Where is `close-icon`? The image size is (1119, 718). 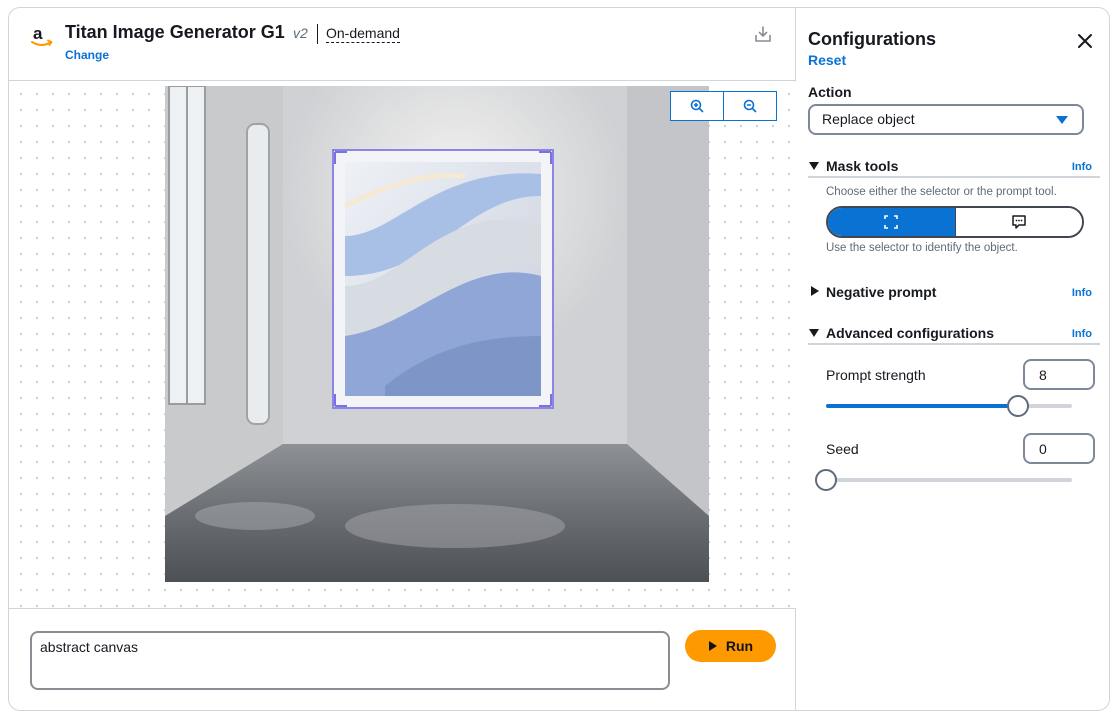 close-icon is located at coordinates (1085, 41).